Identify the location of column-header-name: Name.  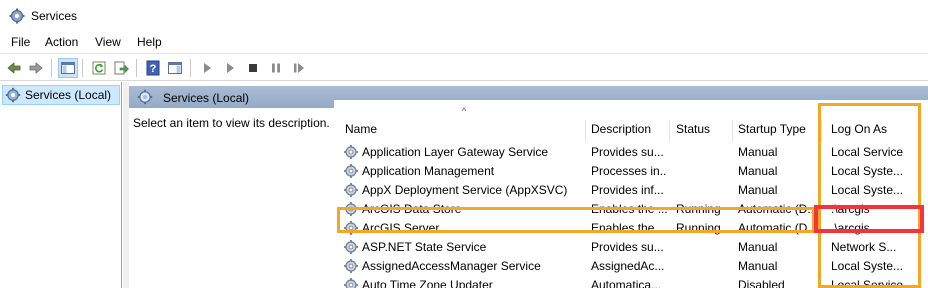
(465, 132).